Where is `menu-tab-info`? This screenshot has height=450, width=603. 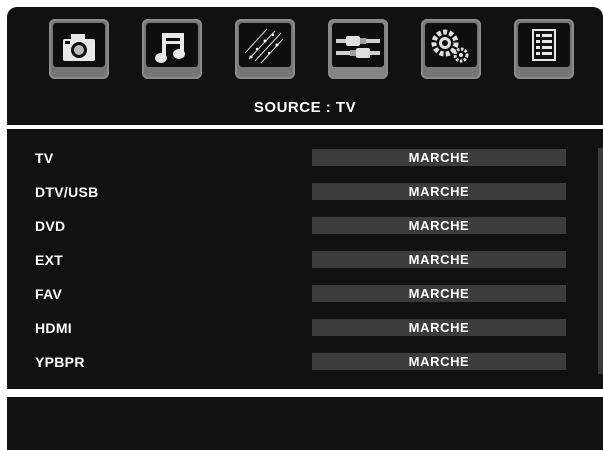
menu-tab-info is located at coordinates (544, 49).